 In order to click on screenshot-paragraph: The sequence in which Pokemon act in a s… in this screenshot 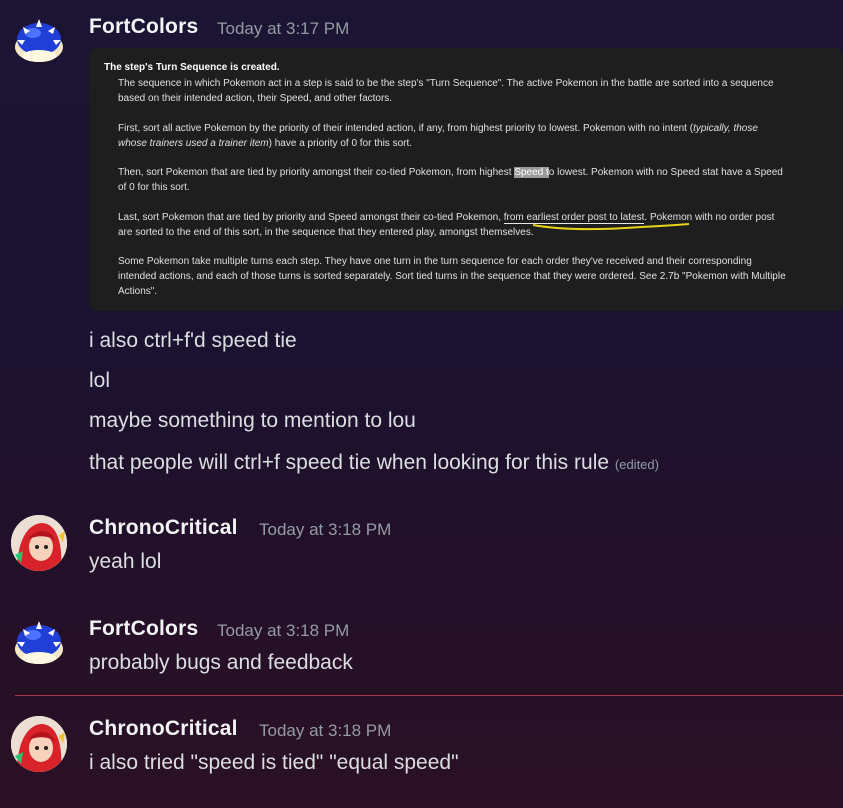, I will do `click(446, 91)`.